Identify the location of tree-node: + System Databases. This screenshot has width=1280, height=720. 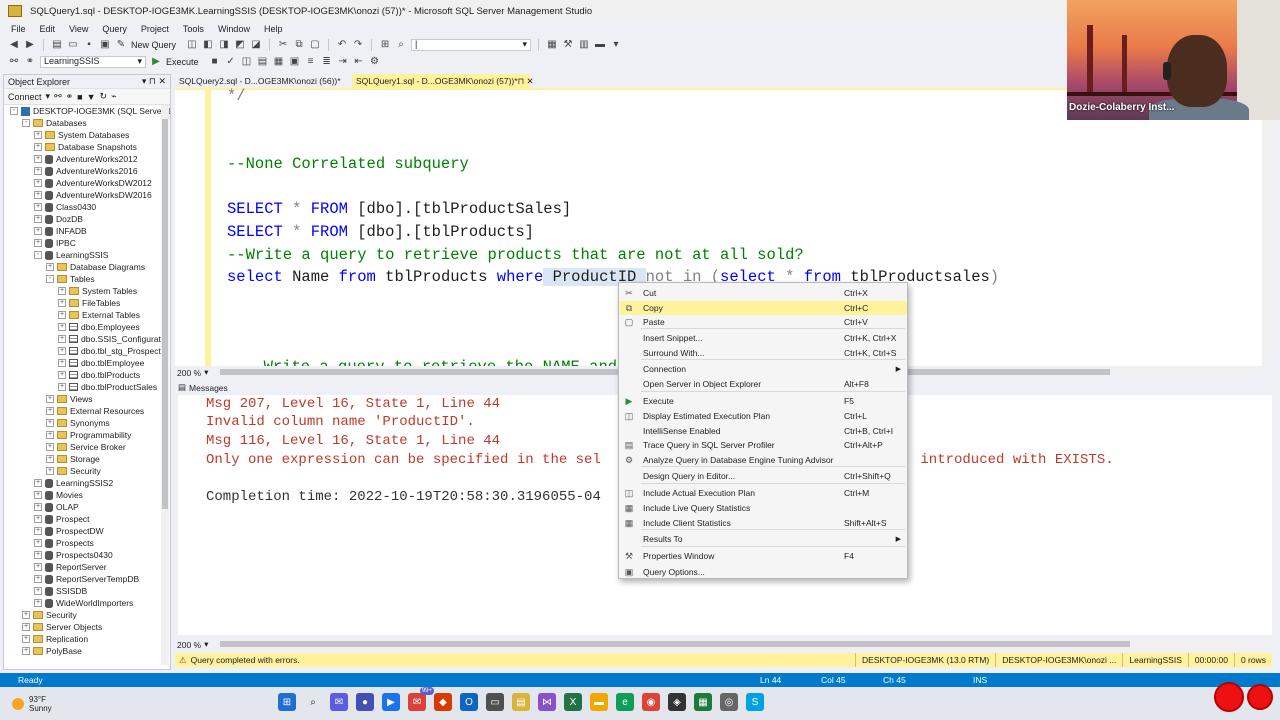
(87, 135).